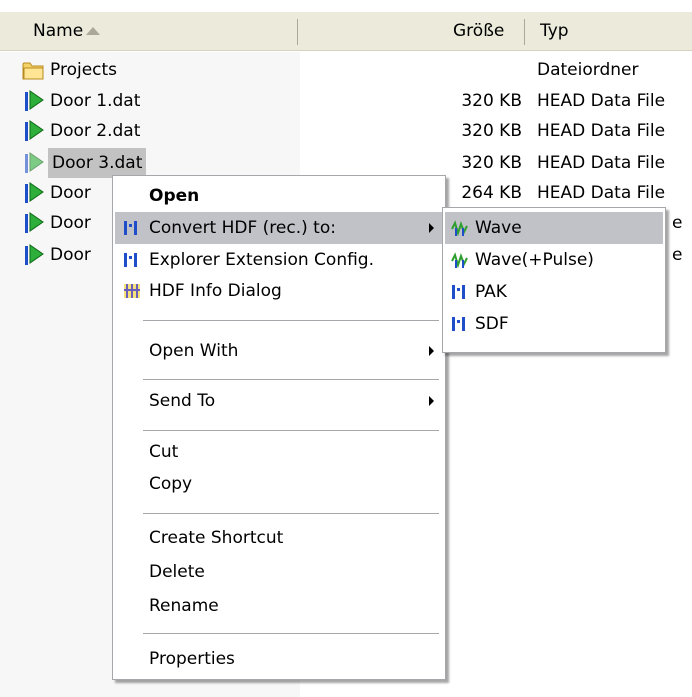  I want to click on menu-item-label: Delete, so click(177, 572).